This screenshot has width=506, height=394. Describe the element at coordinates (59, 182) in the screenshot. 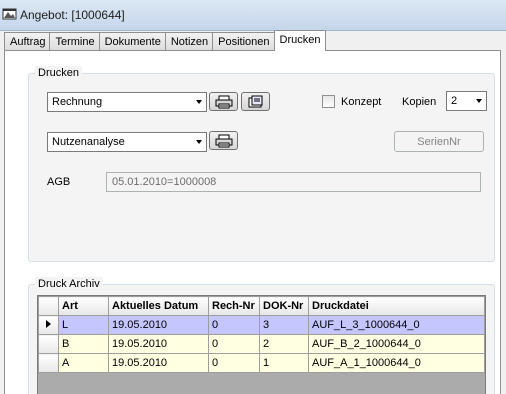

I see `agb-label: AGB` at that location.